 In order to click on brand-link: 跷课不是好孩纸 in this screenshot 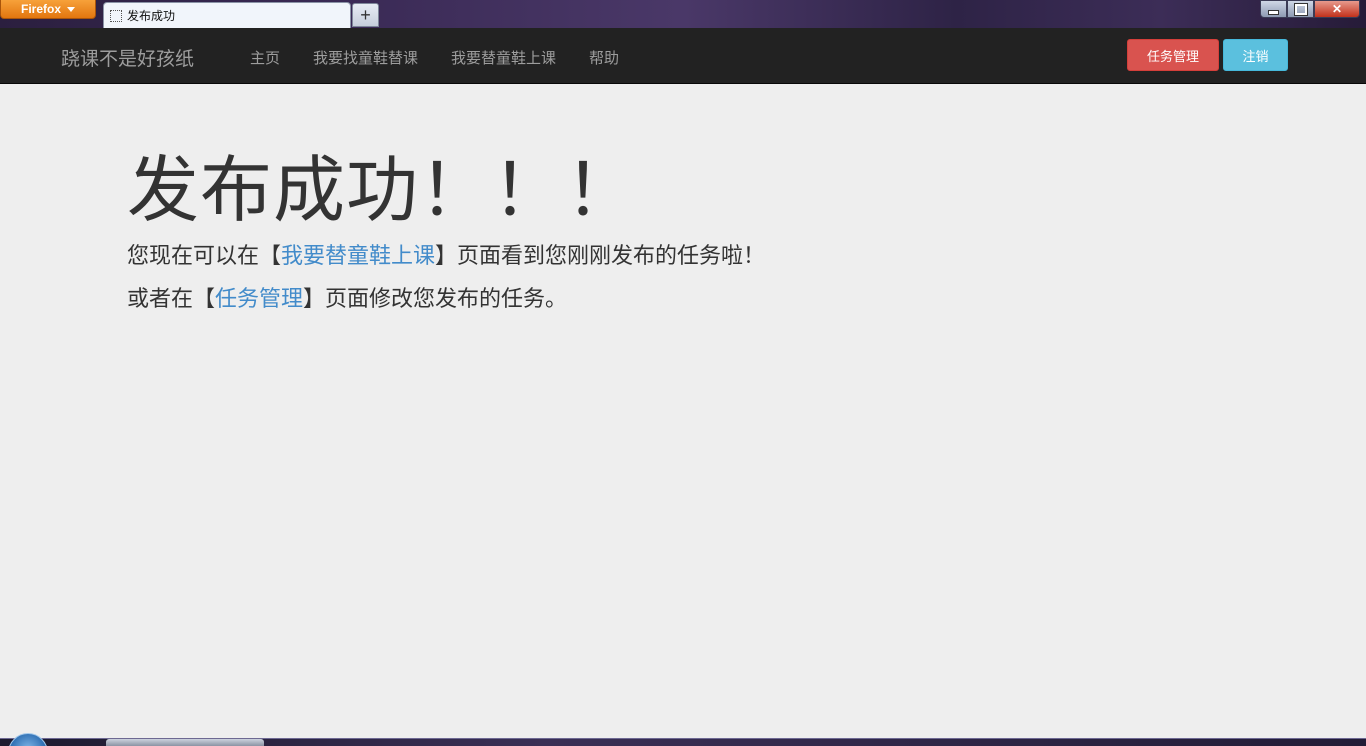, I will do `click(127, 57)`.